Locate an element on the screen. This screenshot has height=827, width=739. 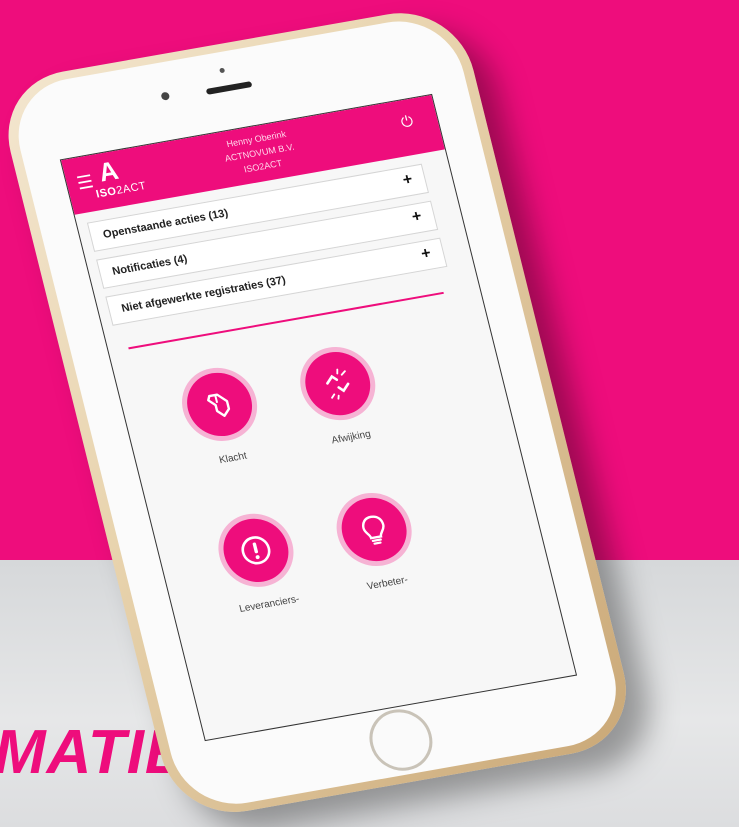
pointing-hand-icon is located at coordinates (219, 405).